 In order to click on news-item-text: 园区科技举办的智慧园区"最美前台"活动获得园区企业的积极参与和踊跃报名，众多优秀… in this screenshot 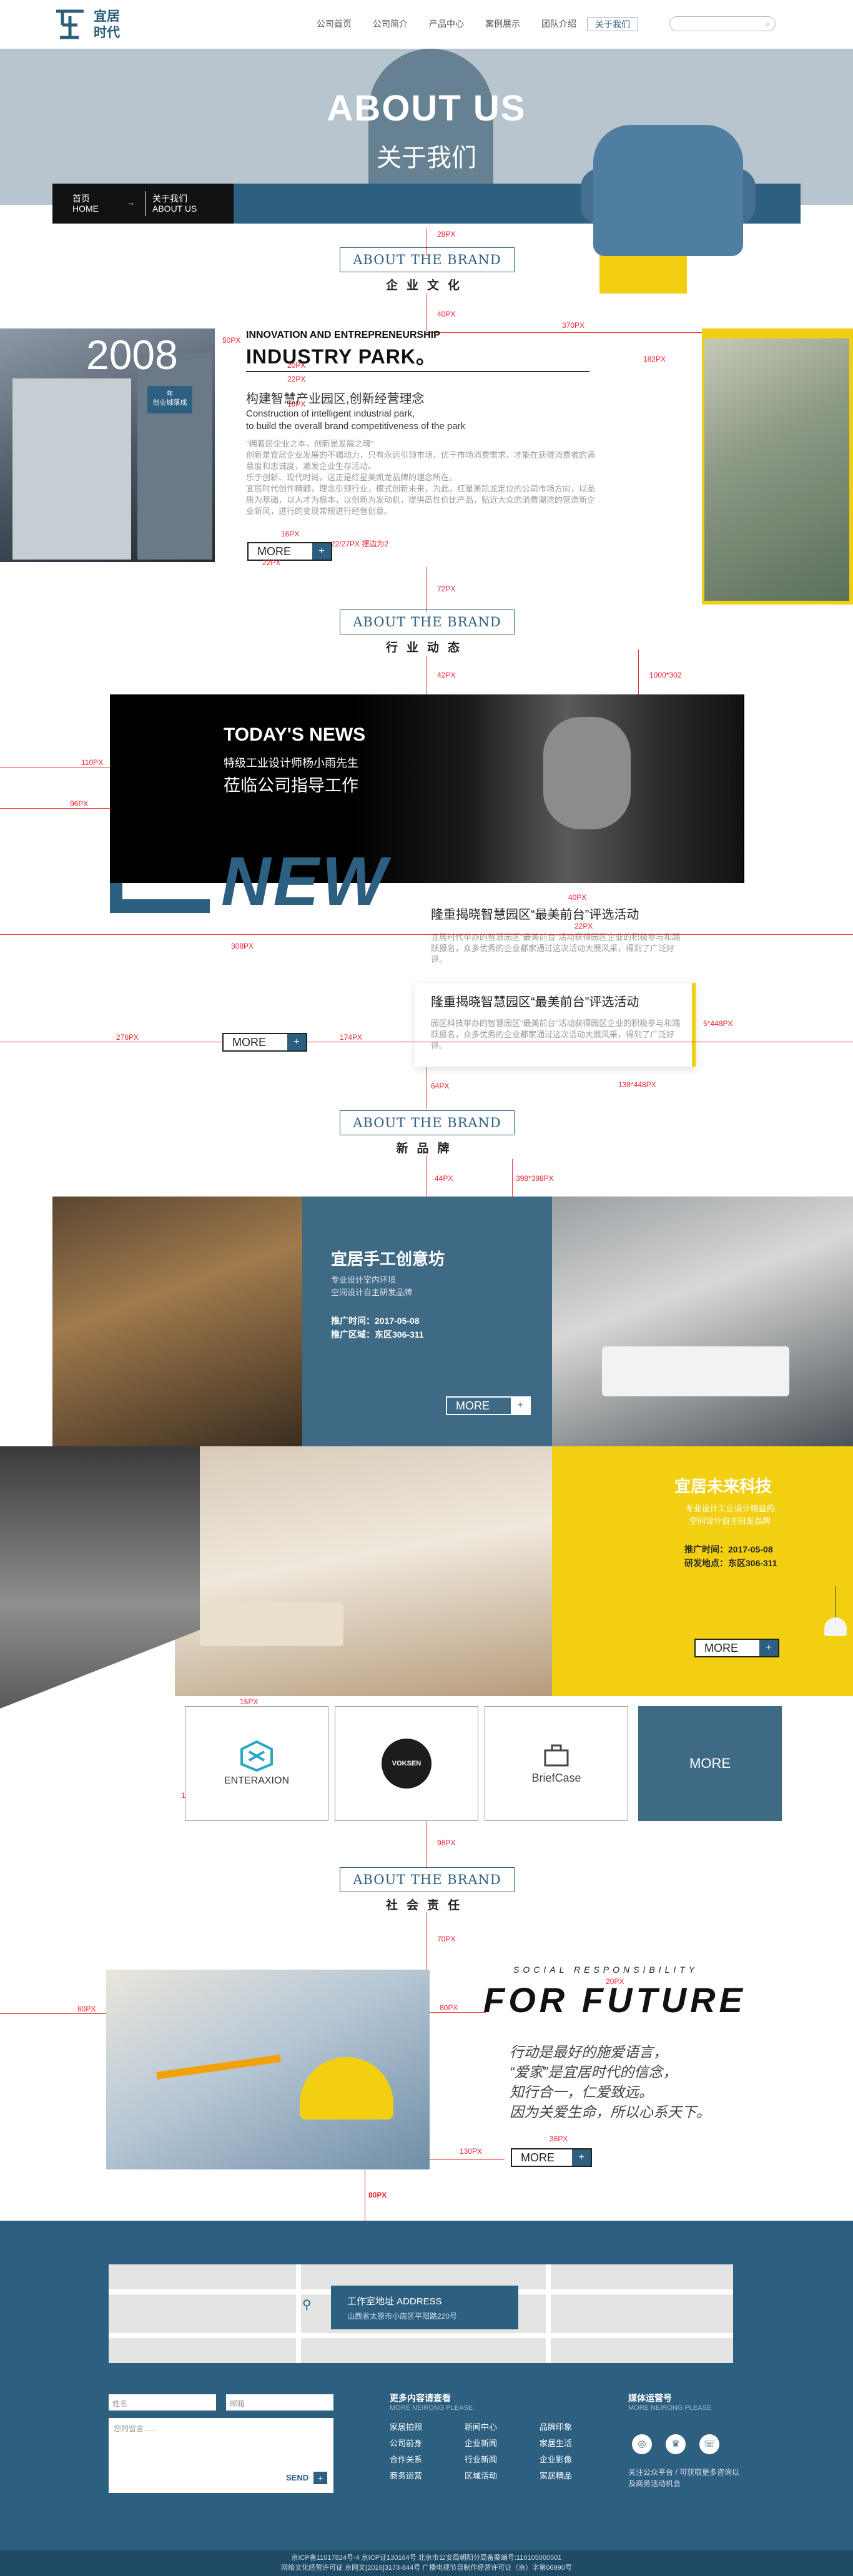, I will do `click(556, 1035)`.